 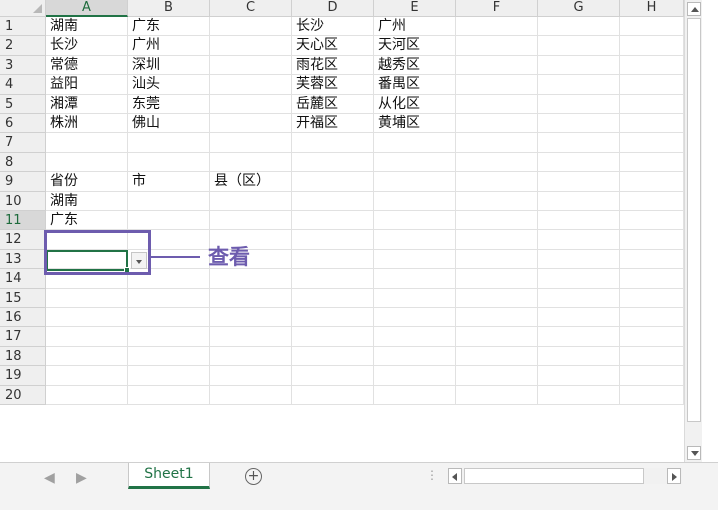 I want to click on cell-a7, so click(x=87, y=143).